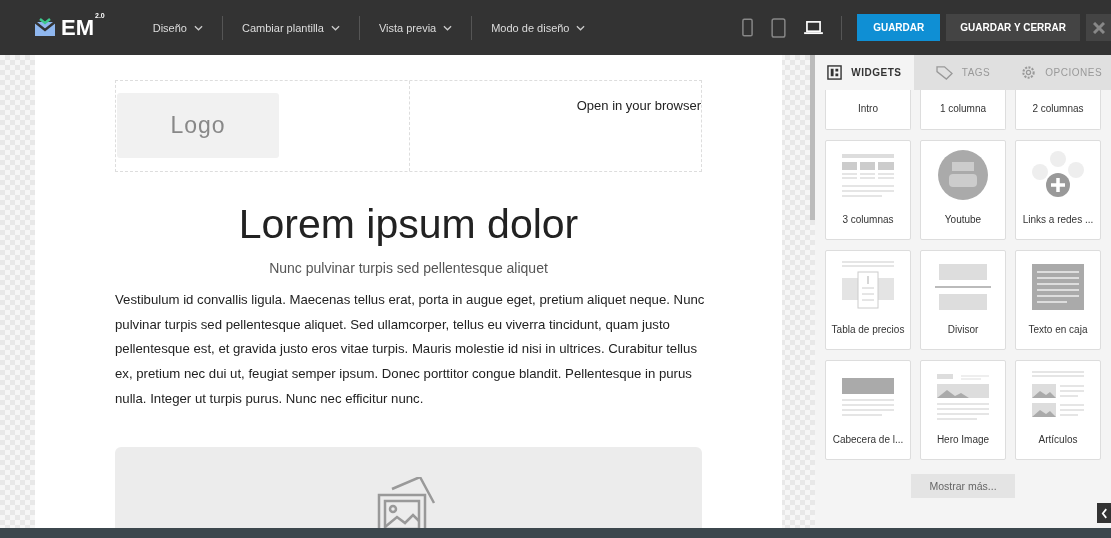  What do you see at coordinates (868, 285) in the screenshot?
I see `price-table-icon` at bounding box center [868, 285].